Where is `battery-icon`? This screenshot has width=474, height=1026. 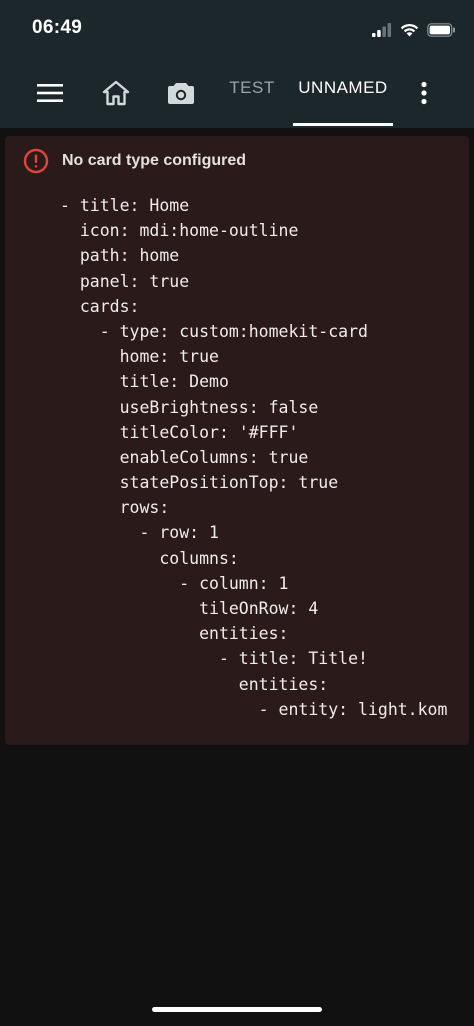
battery-icon is located at coordinates (441, 30).